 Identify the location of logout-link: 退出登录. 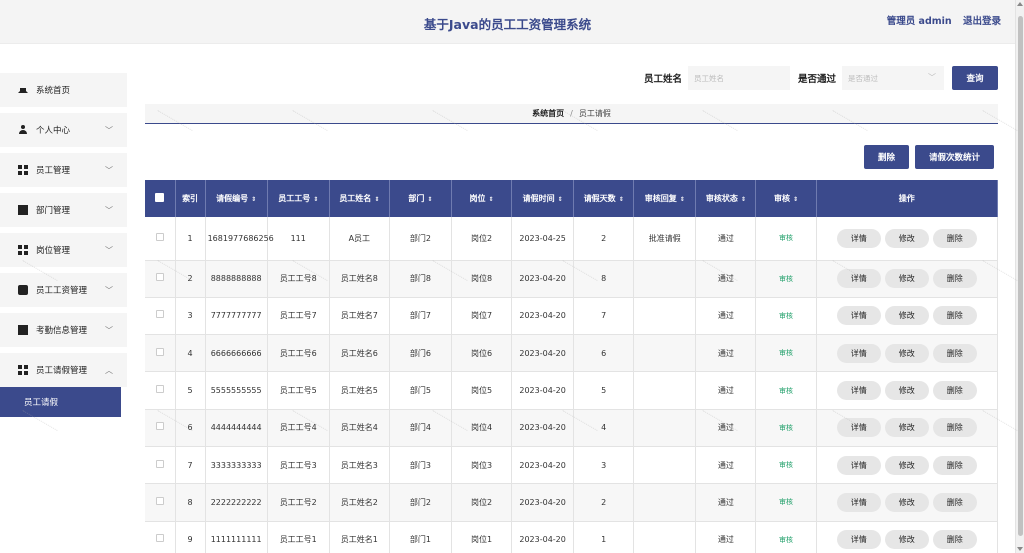
(982, 21).